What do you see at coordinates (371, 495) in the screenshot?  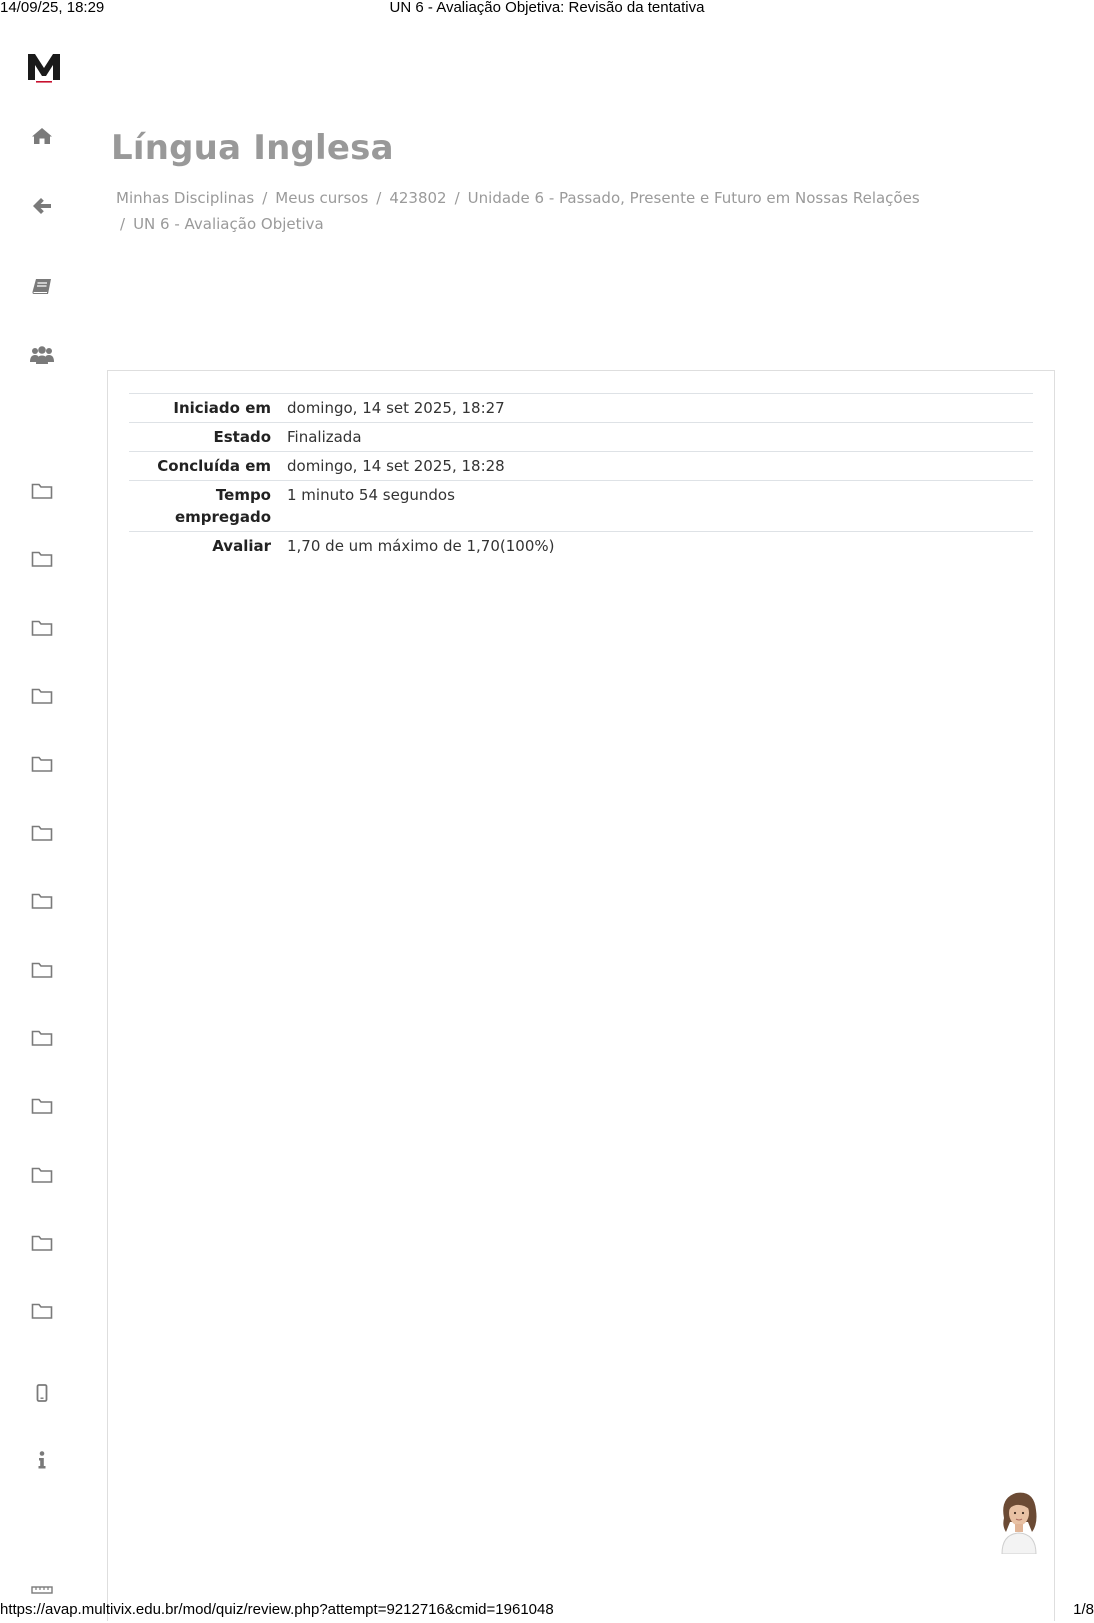 I see `summary-value: 1 minuto 54 segundos` at bounding box center [371, 495].